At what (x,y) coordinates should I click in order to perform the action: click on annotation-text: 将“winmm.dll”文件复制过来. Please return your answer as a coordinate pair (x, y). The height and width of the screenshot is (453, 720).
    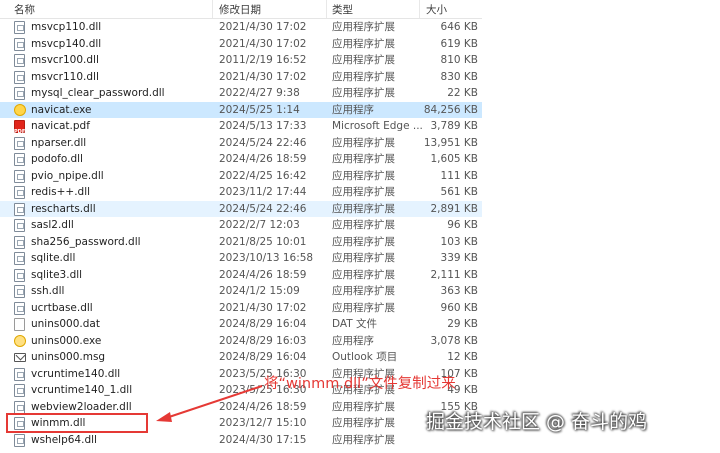
    Looking at the image, I should click on (360, 384).